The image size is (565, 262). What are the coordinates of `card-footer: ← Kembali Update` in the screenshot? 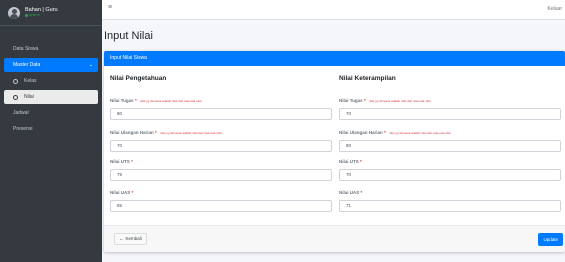 It's located at (334, 238).